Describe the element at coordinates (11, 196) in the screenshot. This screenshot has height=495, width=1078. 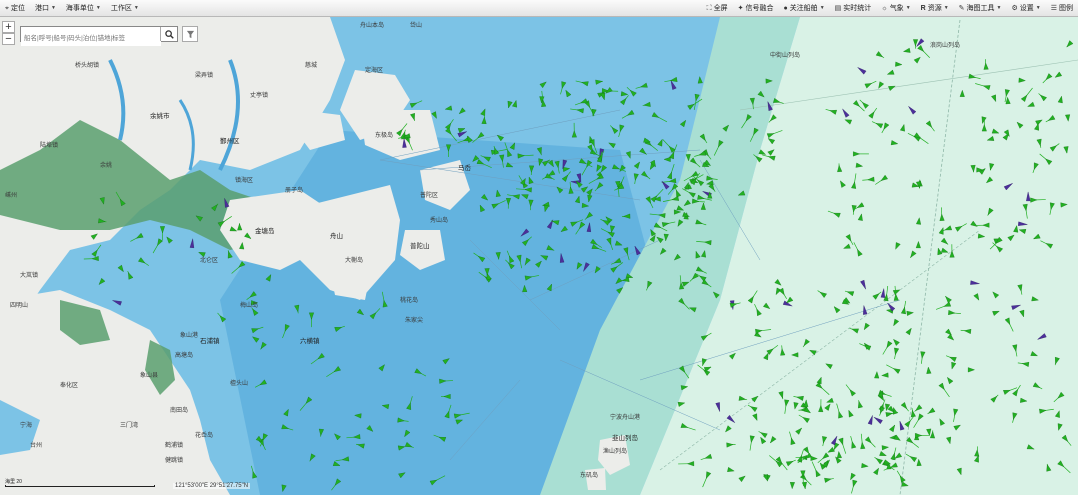
I see `place-label: 嵊州` at that location.